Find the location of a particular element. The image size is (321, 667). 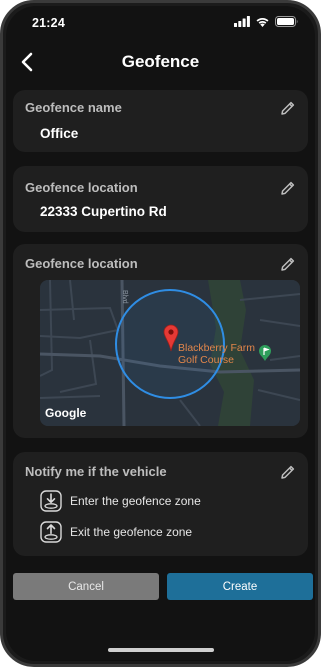

poi-label: Blackberry Farm Golf Course is located at coordinates (216, 354).